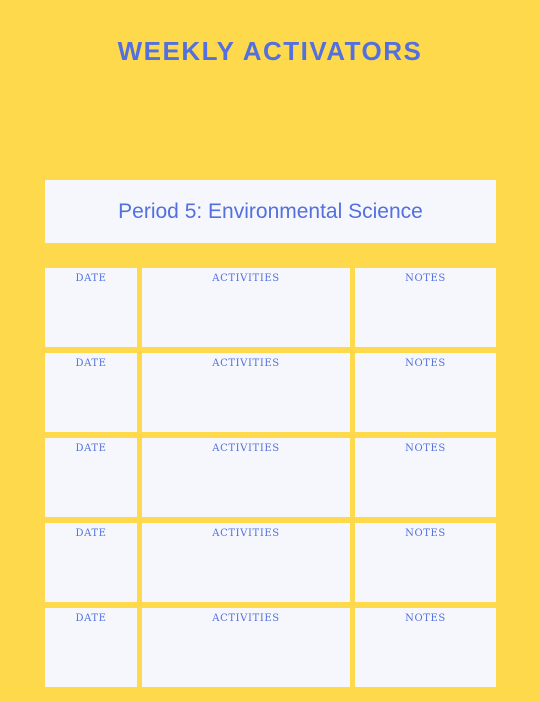 The width and height of the screenshot is (540, 702). I want to click on period-label: Period 5: Environmental Science, so click(270, 211).